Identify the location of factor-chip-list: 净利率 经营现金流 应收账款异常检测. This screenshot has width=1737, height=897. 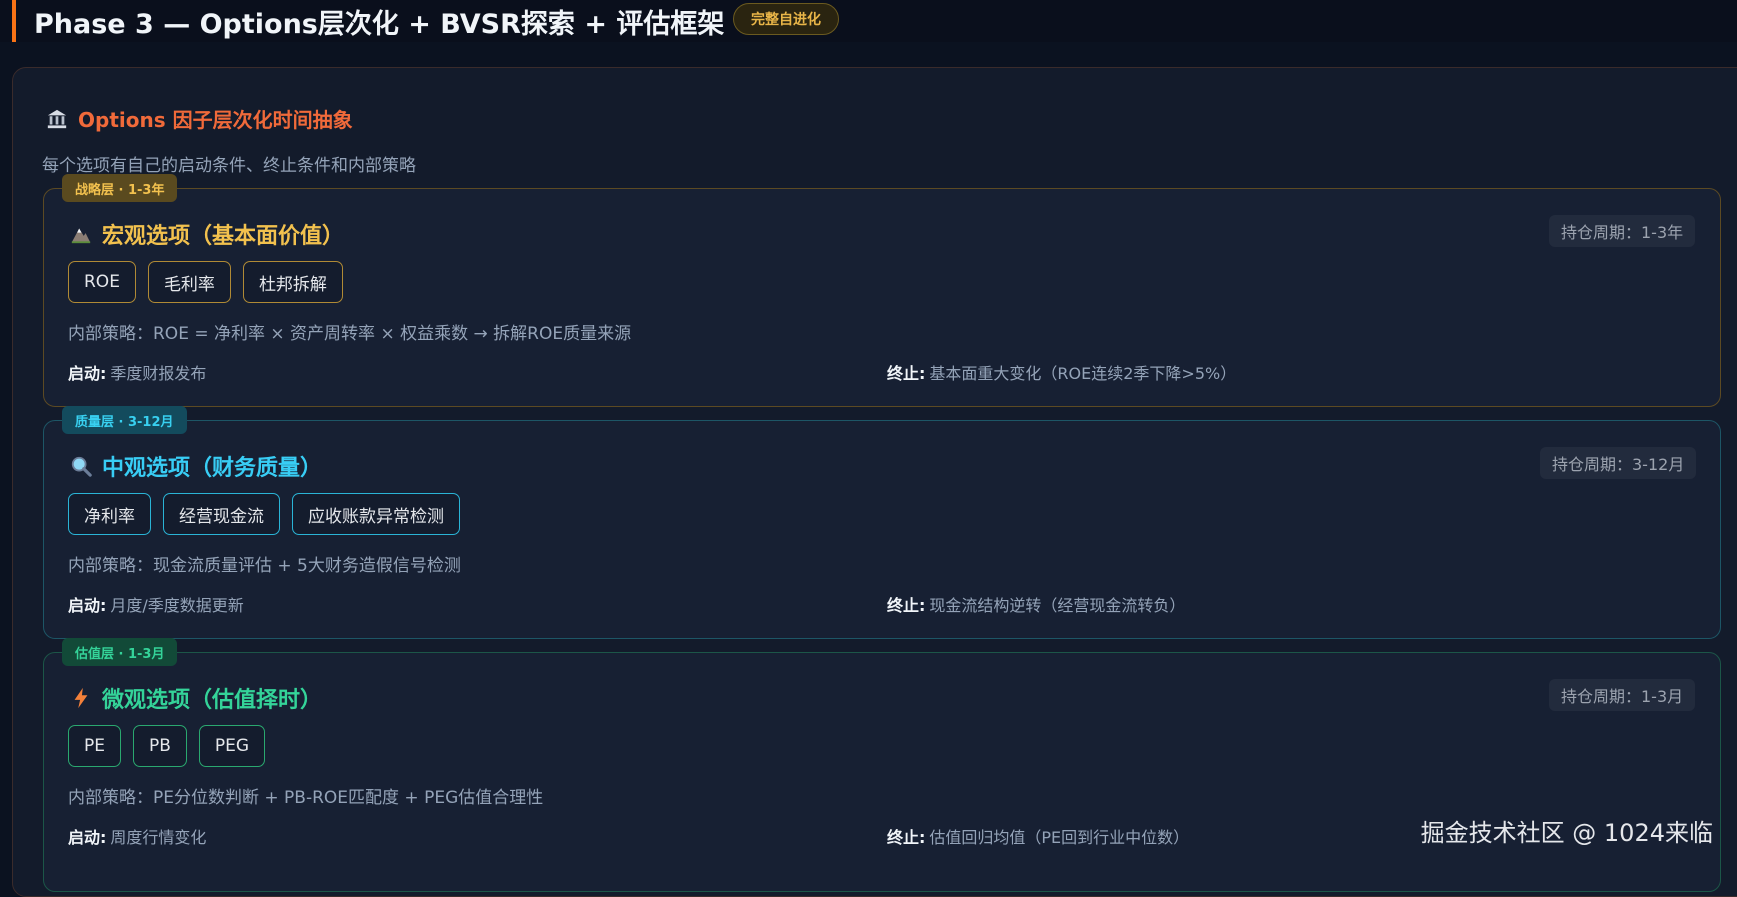
(264, 514).